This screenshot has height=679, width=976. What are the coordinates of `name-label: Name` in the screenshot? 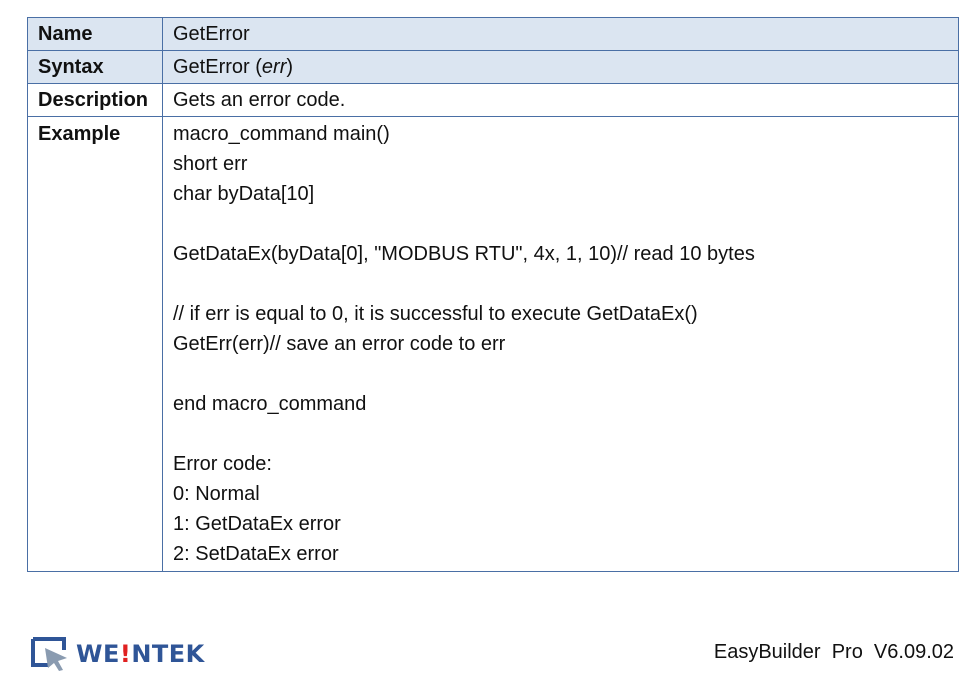 It's located at (95, 34).